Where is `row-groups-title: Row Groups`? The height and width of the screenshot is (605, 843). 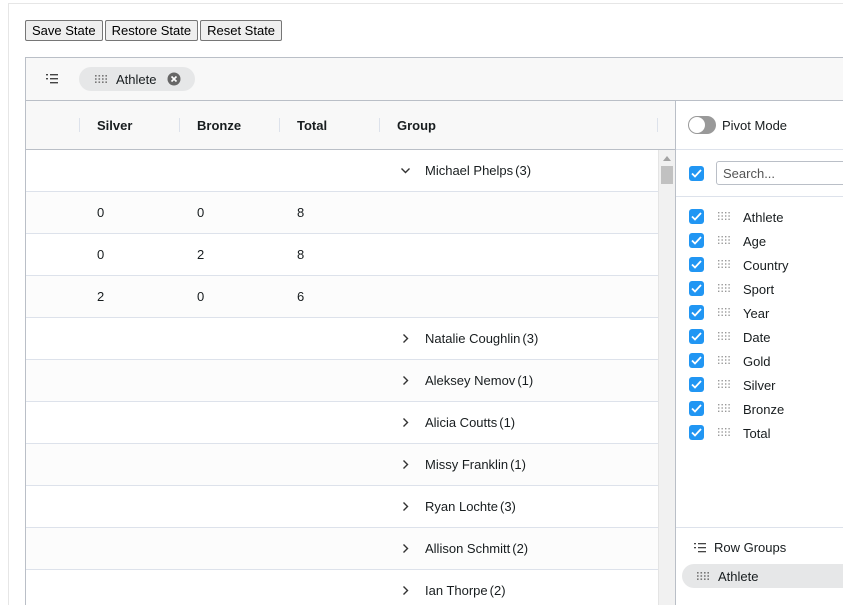
row-groups-title: Row Groups is located at coordinates (750, 547).